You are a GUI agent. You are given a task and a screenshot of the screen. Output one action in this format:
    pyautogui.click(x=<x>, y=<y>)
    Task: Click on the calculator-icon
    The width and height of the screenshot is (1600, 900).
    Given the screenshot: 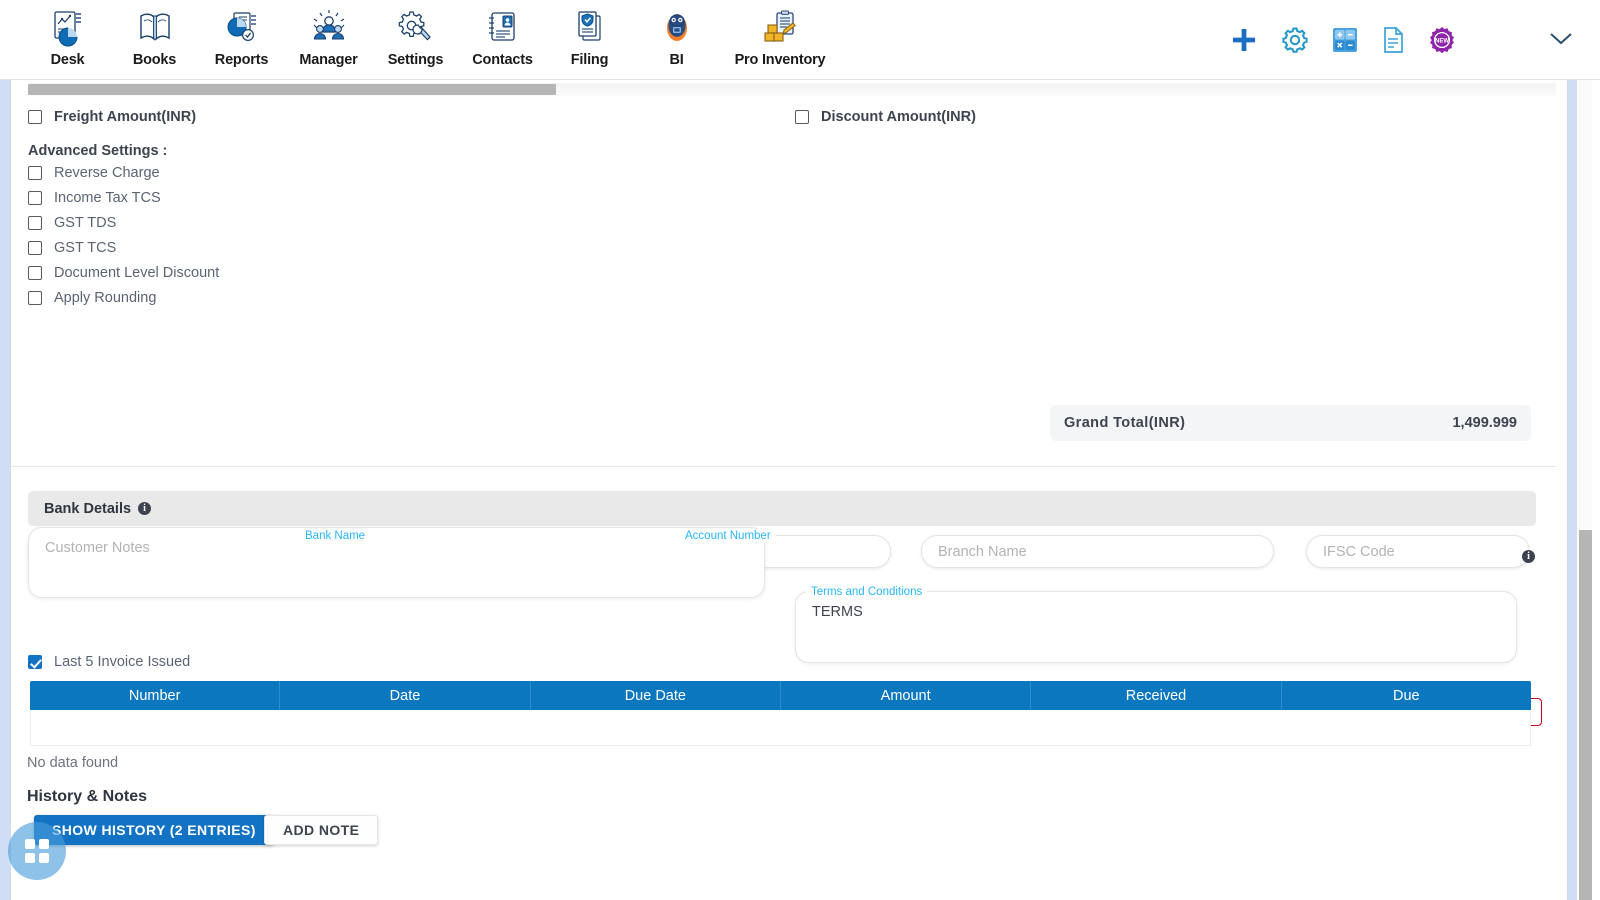 What is the action you would take?
    pyautogui.click(x=1345, y=40)
    